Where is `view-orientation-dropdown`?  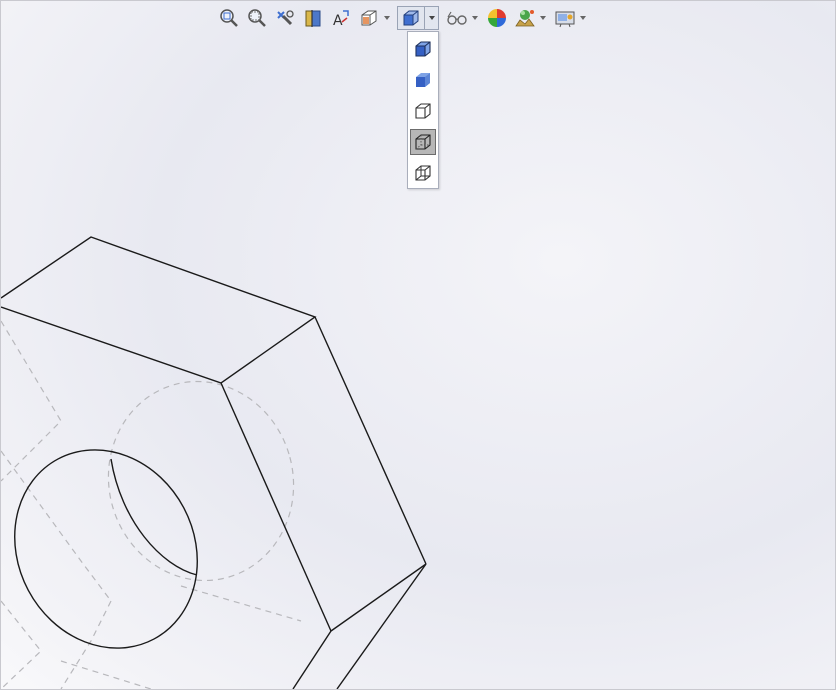
view-orientation-dropdown is located at coordinates (387, 18).